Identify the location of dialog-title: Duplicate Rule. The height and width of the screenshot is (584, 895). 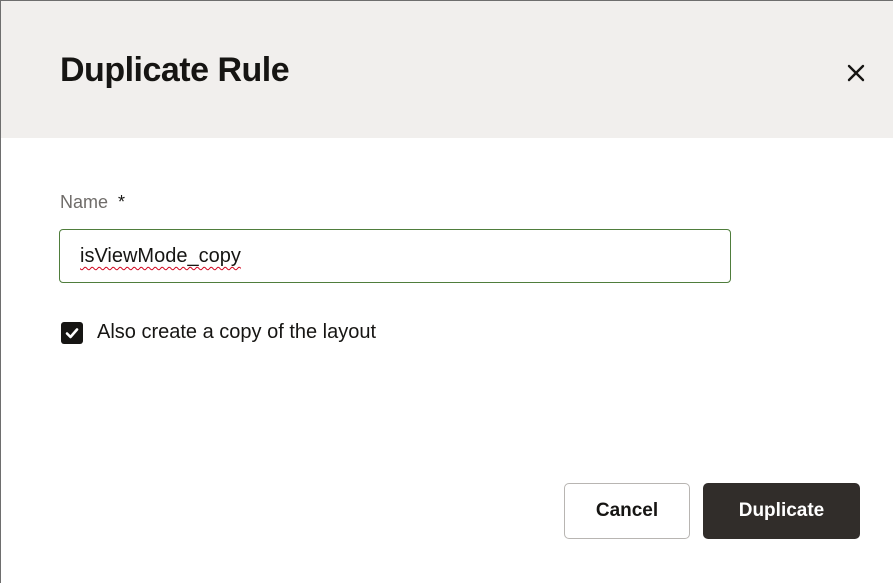
(175, 70).